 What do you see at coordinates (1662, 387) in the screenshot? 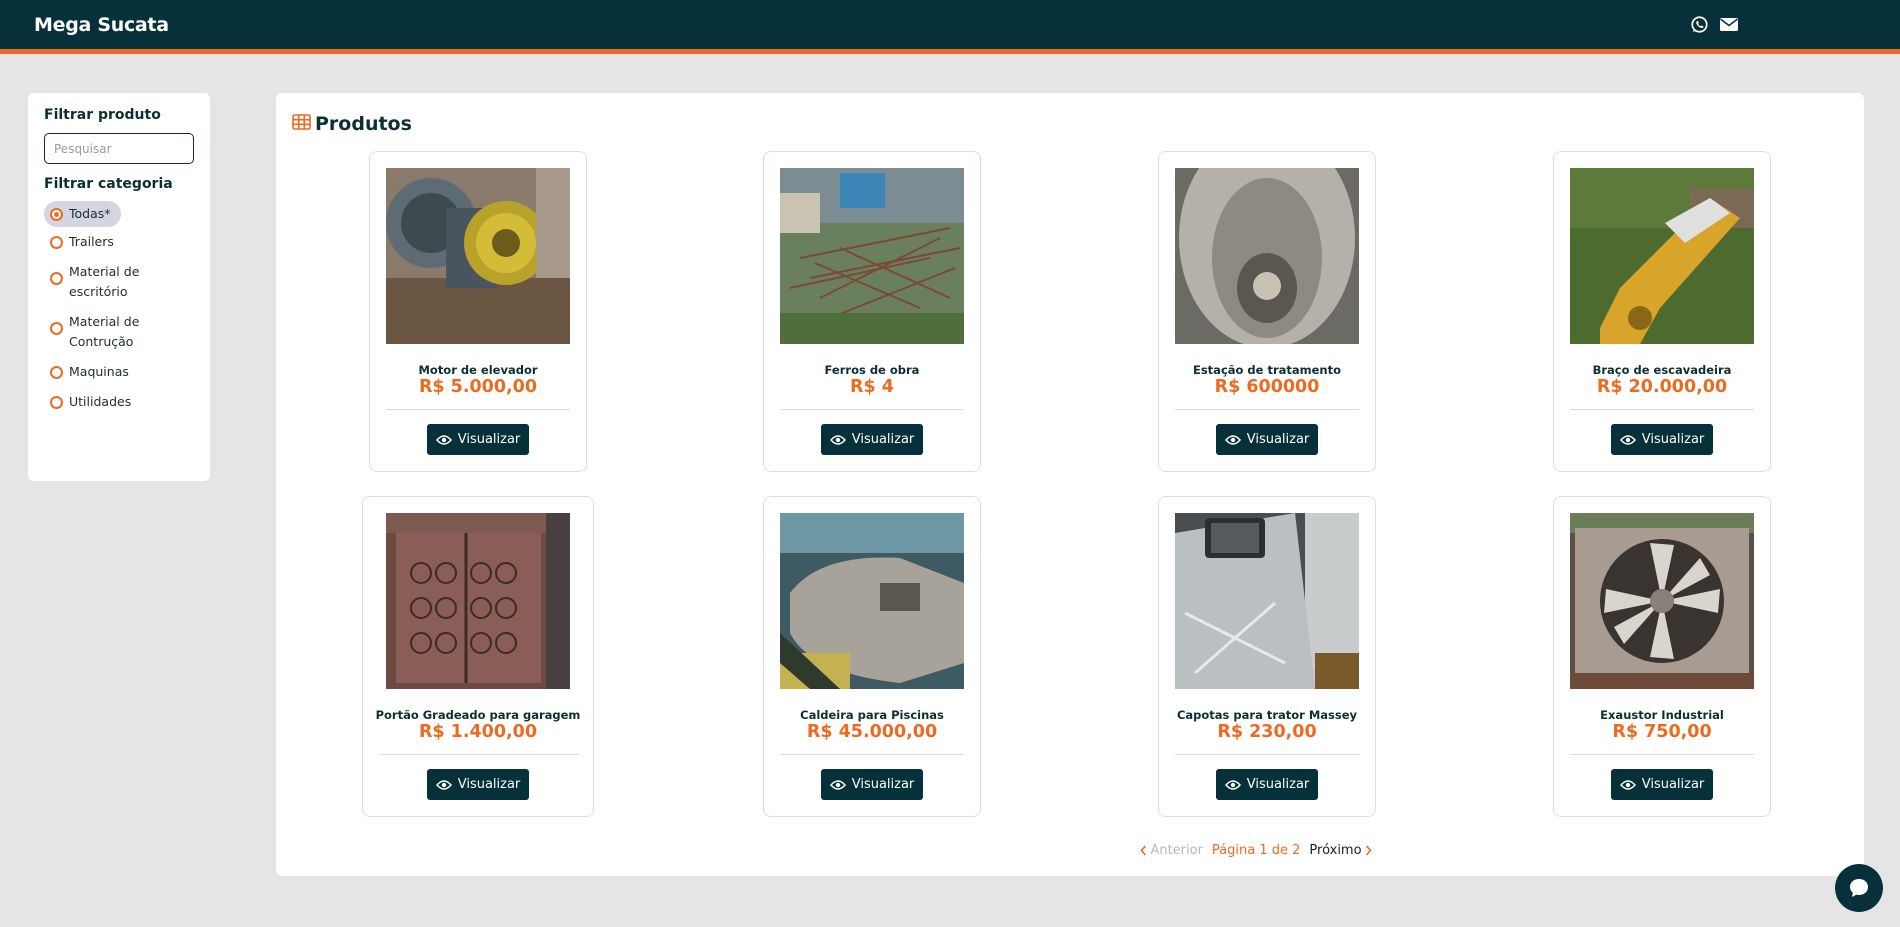
I see `product-price: R$ 20.000,00` at bounding box center [1662, 387].